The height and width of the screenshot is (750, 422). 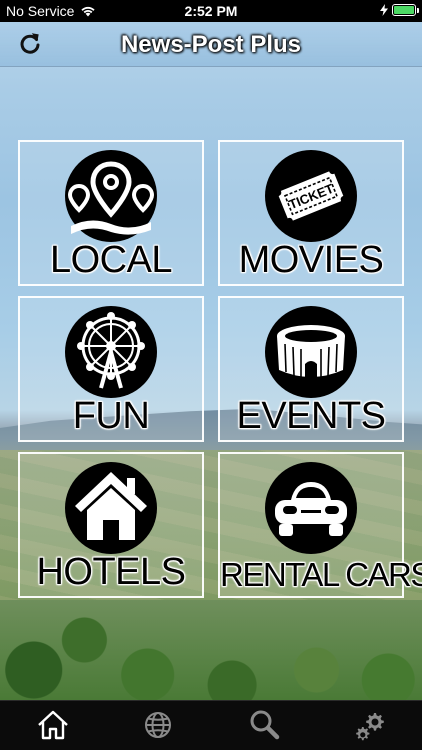 What do you see at coordinates (111, 572) in the screenshot?
I see `tile-label-hotels: HOTELS` at bounding box center [111, 572].